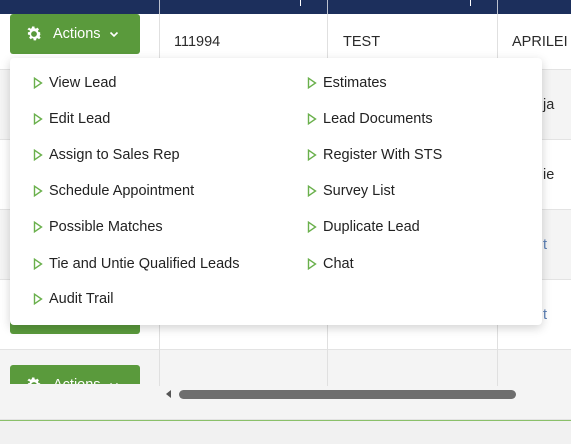  Describe the element at coordinates (122, 191) in the screenshot. I see `menu-item-label: Schedule Appointment` at that location.